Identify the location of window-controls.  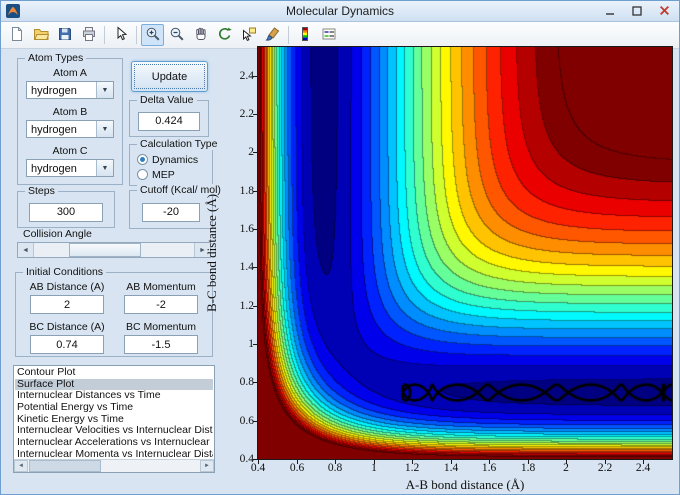
(637, 11).